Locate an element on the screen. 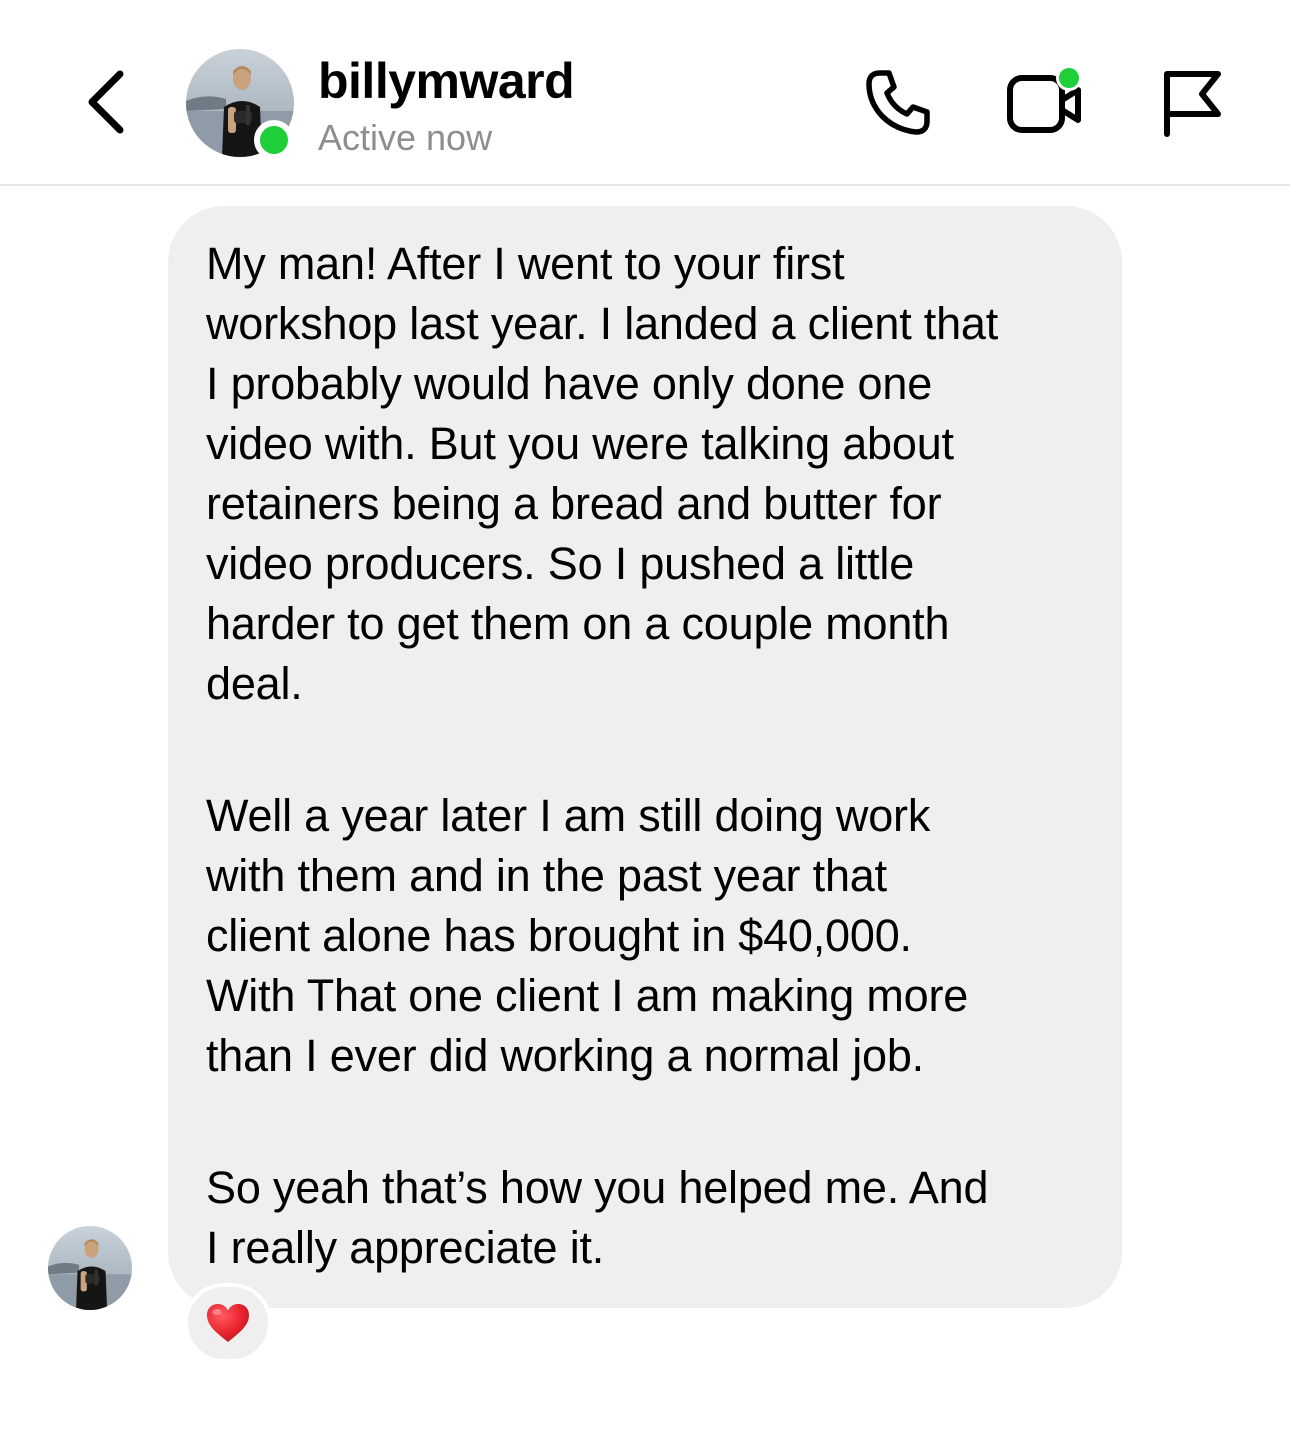 The width and height of the screenshot is (1290, 1435). video-camera-icon is located at coordinates (1045, 101).